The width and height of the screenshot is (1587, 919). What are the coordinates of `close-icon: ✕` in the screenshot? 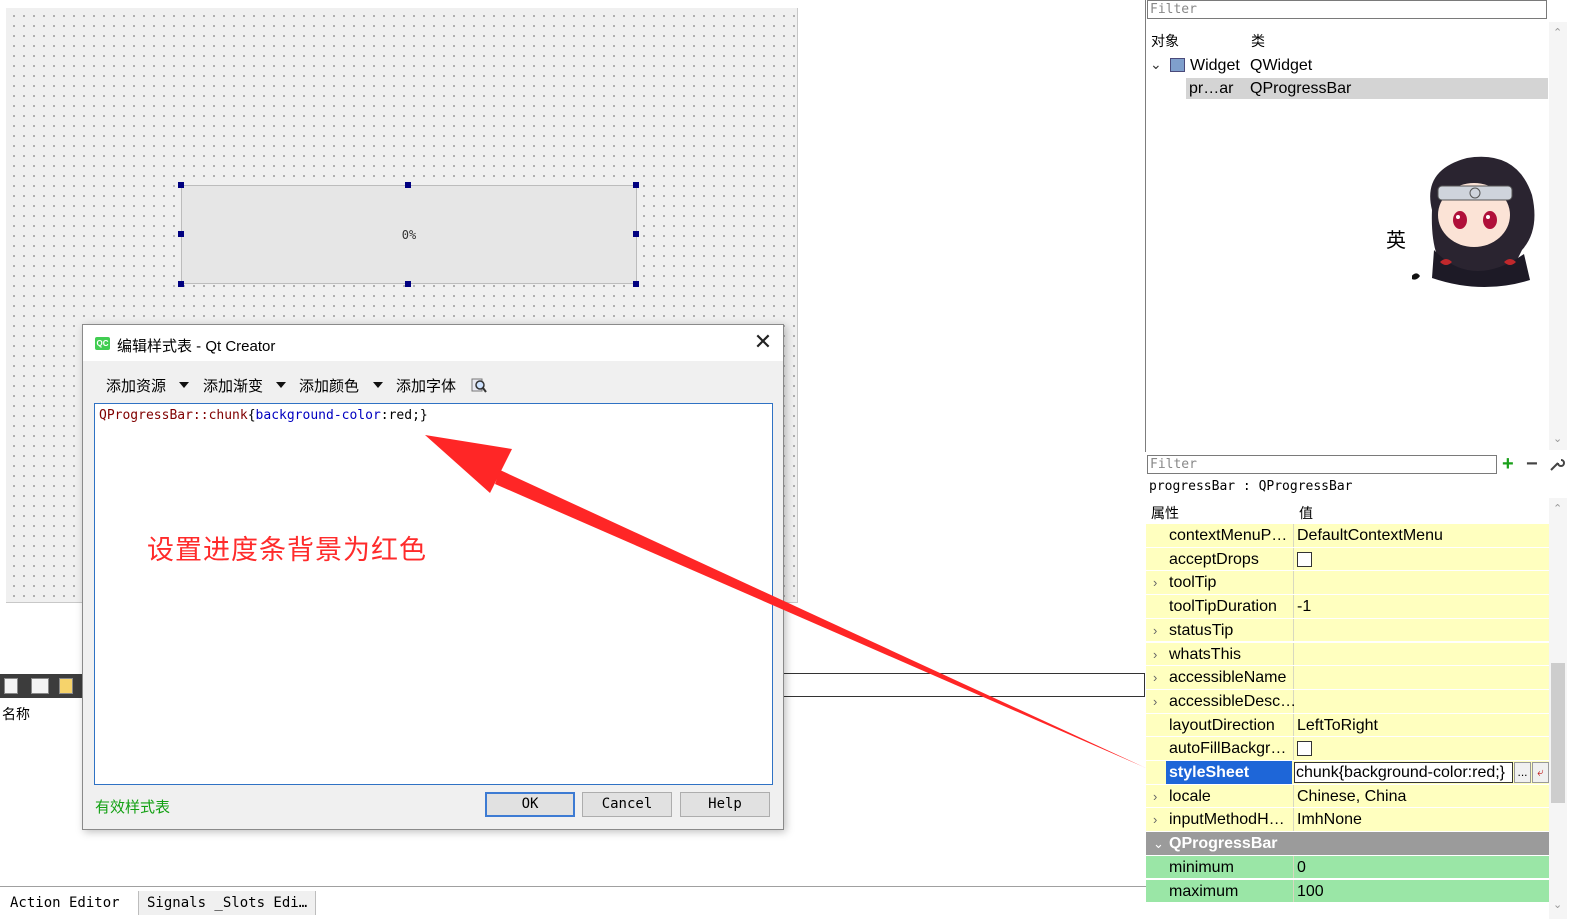 It's located at (763, 343).